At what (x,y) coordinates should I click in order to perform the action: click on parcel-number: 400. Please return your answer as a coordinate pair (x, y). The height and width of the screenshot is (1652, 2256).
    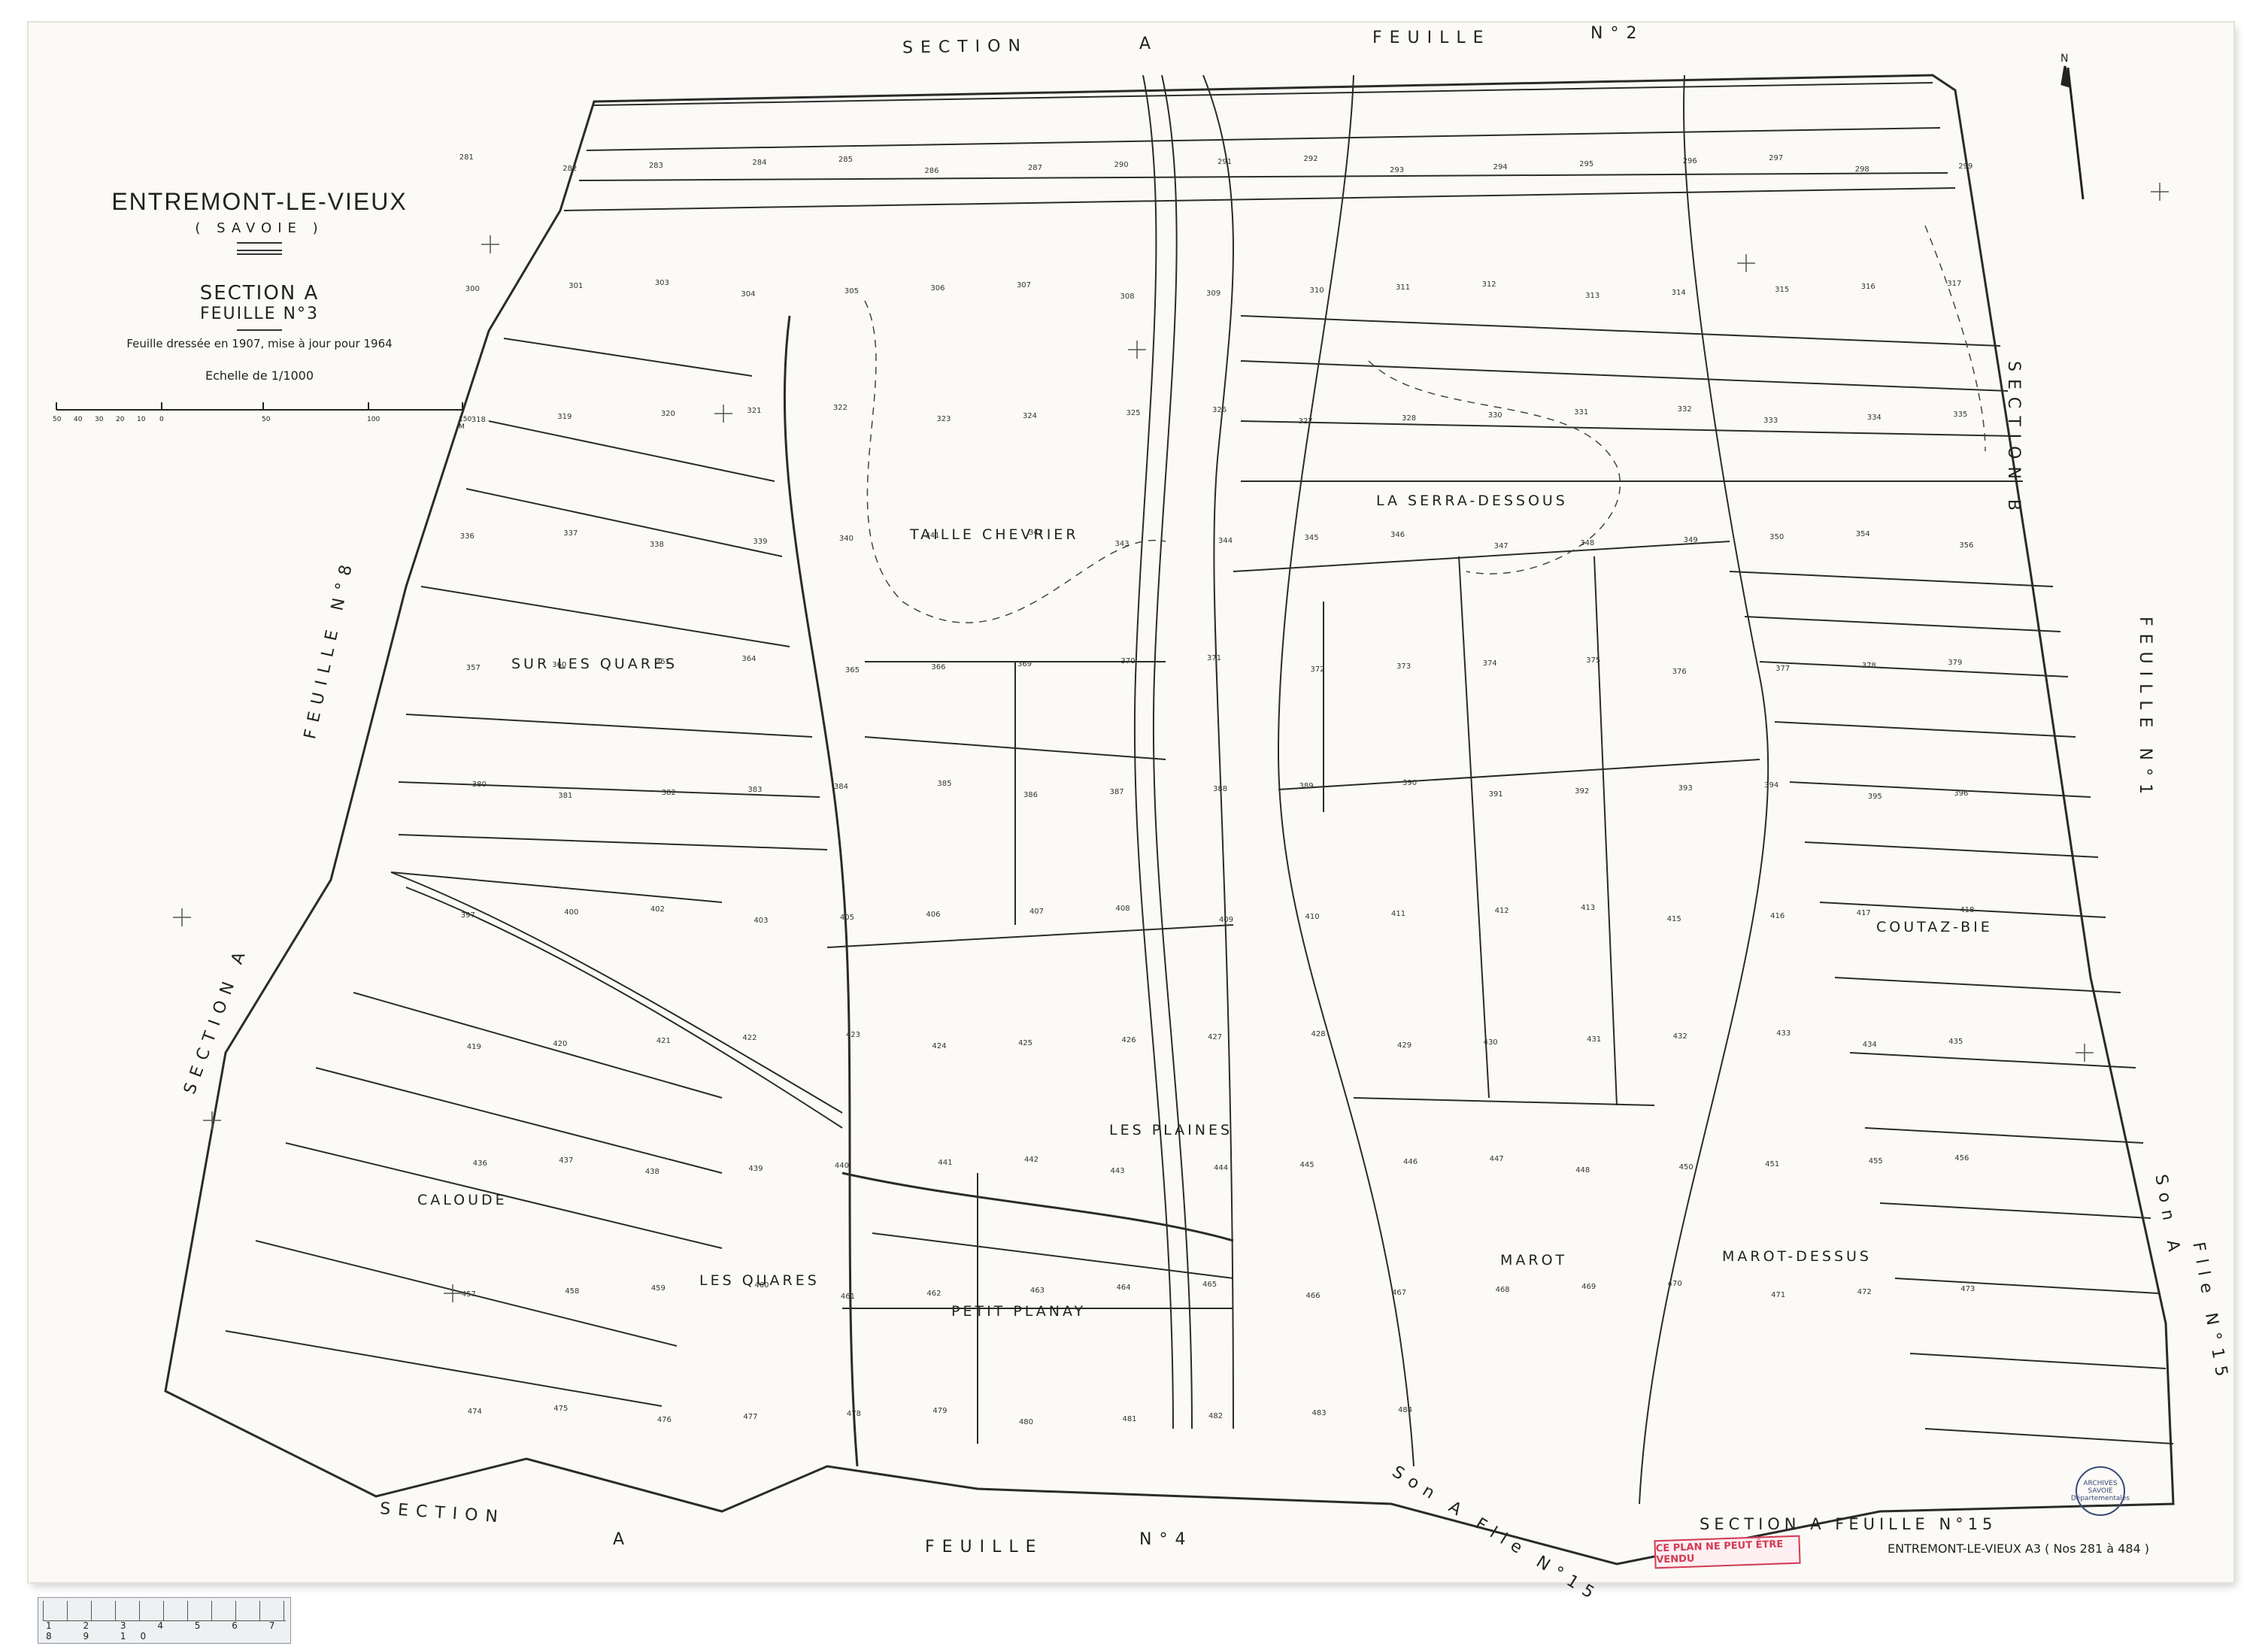
    Looking at the image, I should click on (571, 912).